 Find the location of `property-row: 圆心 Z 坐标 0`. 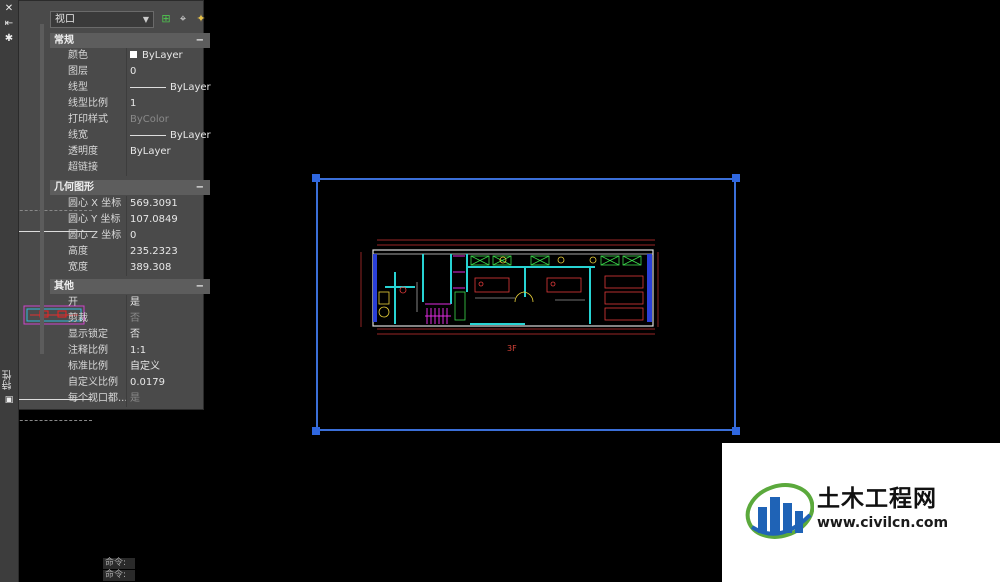

property-row: 圆心 Z 坐标 0 is located at coordinates (130, 236).